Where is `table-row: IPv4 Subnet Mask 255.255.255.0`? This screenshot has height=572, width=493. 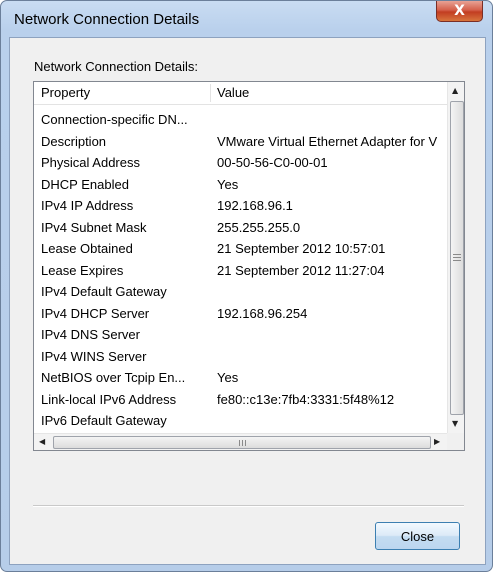 table-row: IPv4 Subnet Mask 255.255.255.0 is located at coordinates (240, 228).